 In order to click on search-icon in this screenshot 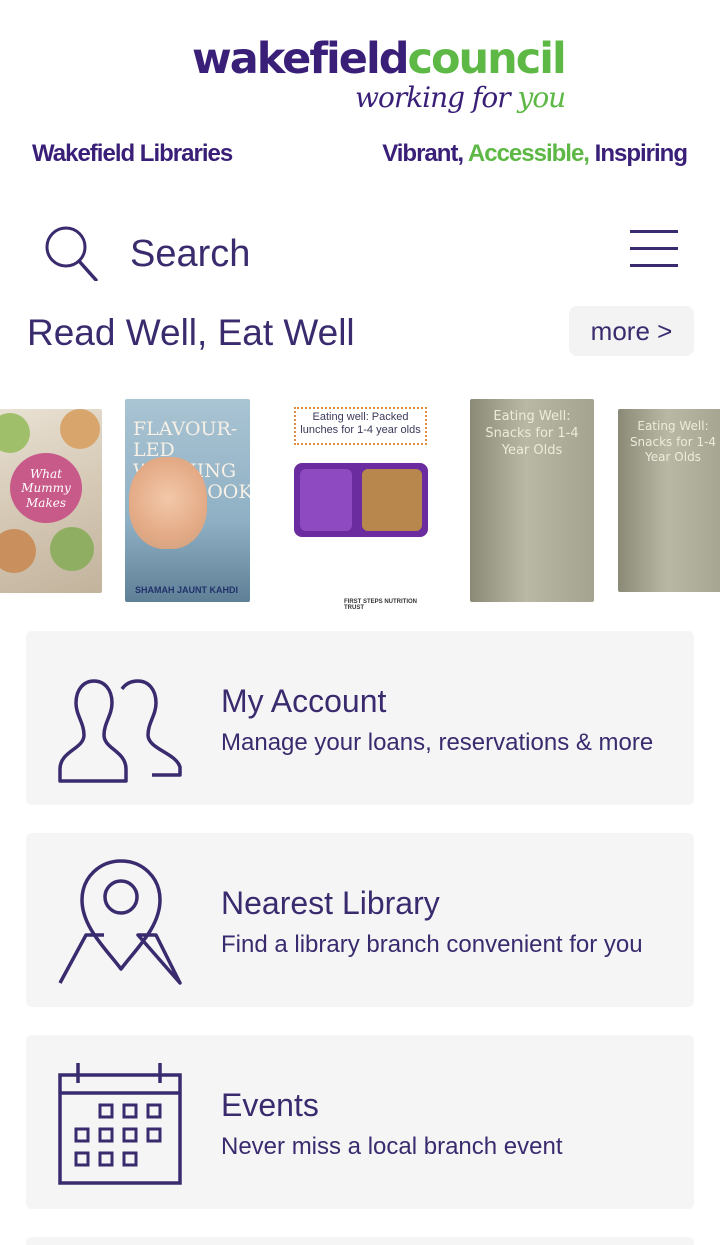, I will do `click(70, 253)`.